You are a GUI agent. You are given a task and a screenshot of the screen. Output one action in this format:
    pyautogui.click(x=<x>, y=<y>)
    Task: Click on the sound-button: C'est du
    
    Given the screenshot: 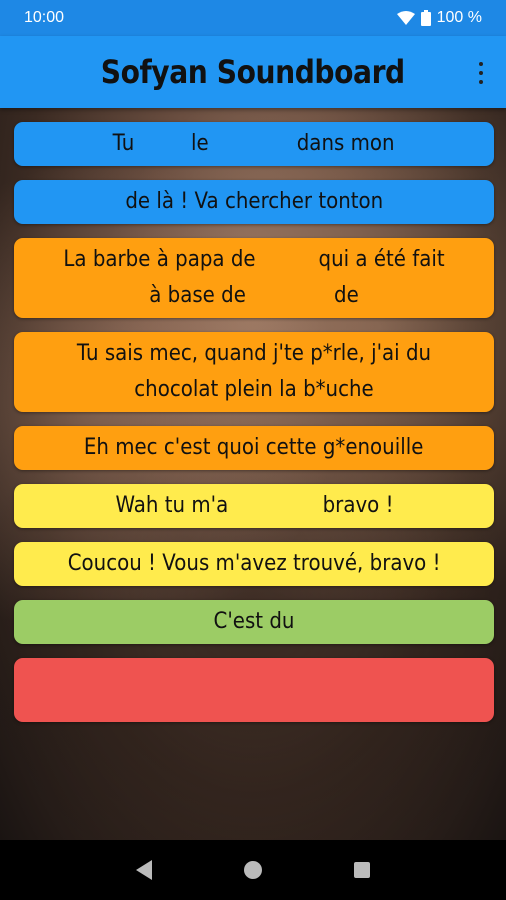 What is the action you would take?
    pyautogui.click(x=254, y=622)
    